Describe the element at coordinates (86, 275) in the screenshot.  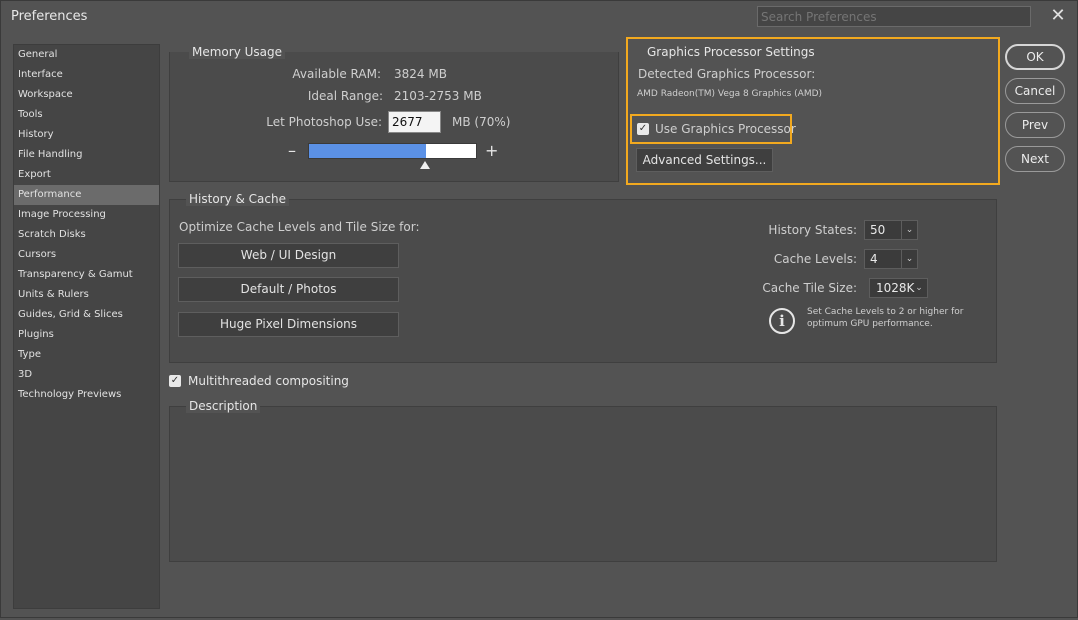
I see `sidebar-item-transparency-gamut: Transparency & Gamut` at that location.